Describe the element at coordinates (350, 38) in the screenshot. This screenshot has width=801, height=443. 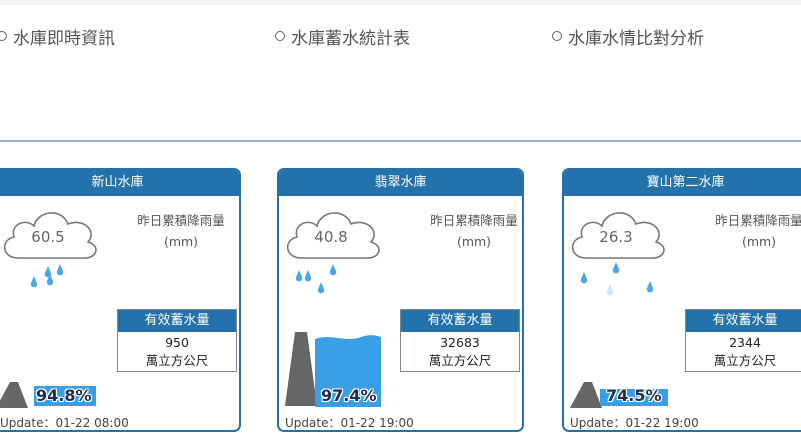
I see `tab-label: 水庫蓄水統計表` at that location.